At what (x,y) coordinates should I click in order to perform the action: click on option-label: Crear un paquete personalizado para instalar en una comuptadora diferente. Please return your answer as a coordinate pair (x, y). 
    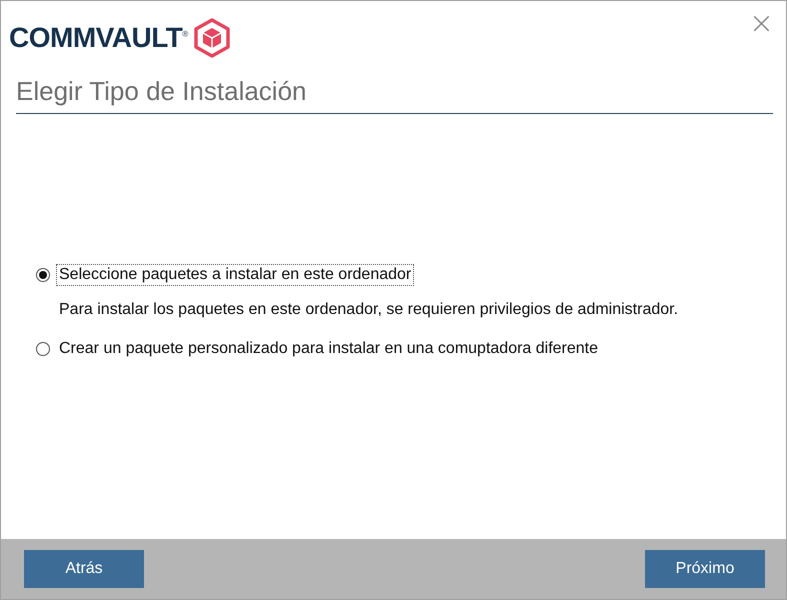
    Looking at the image, I should click on (329, 349).